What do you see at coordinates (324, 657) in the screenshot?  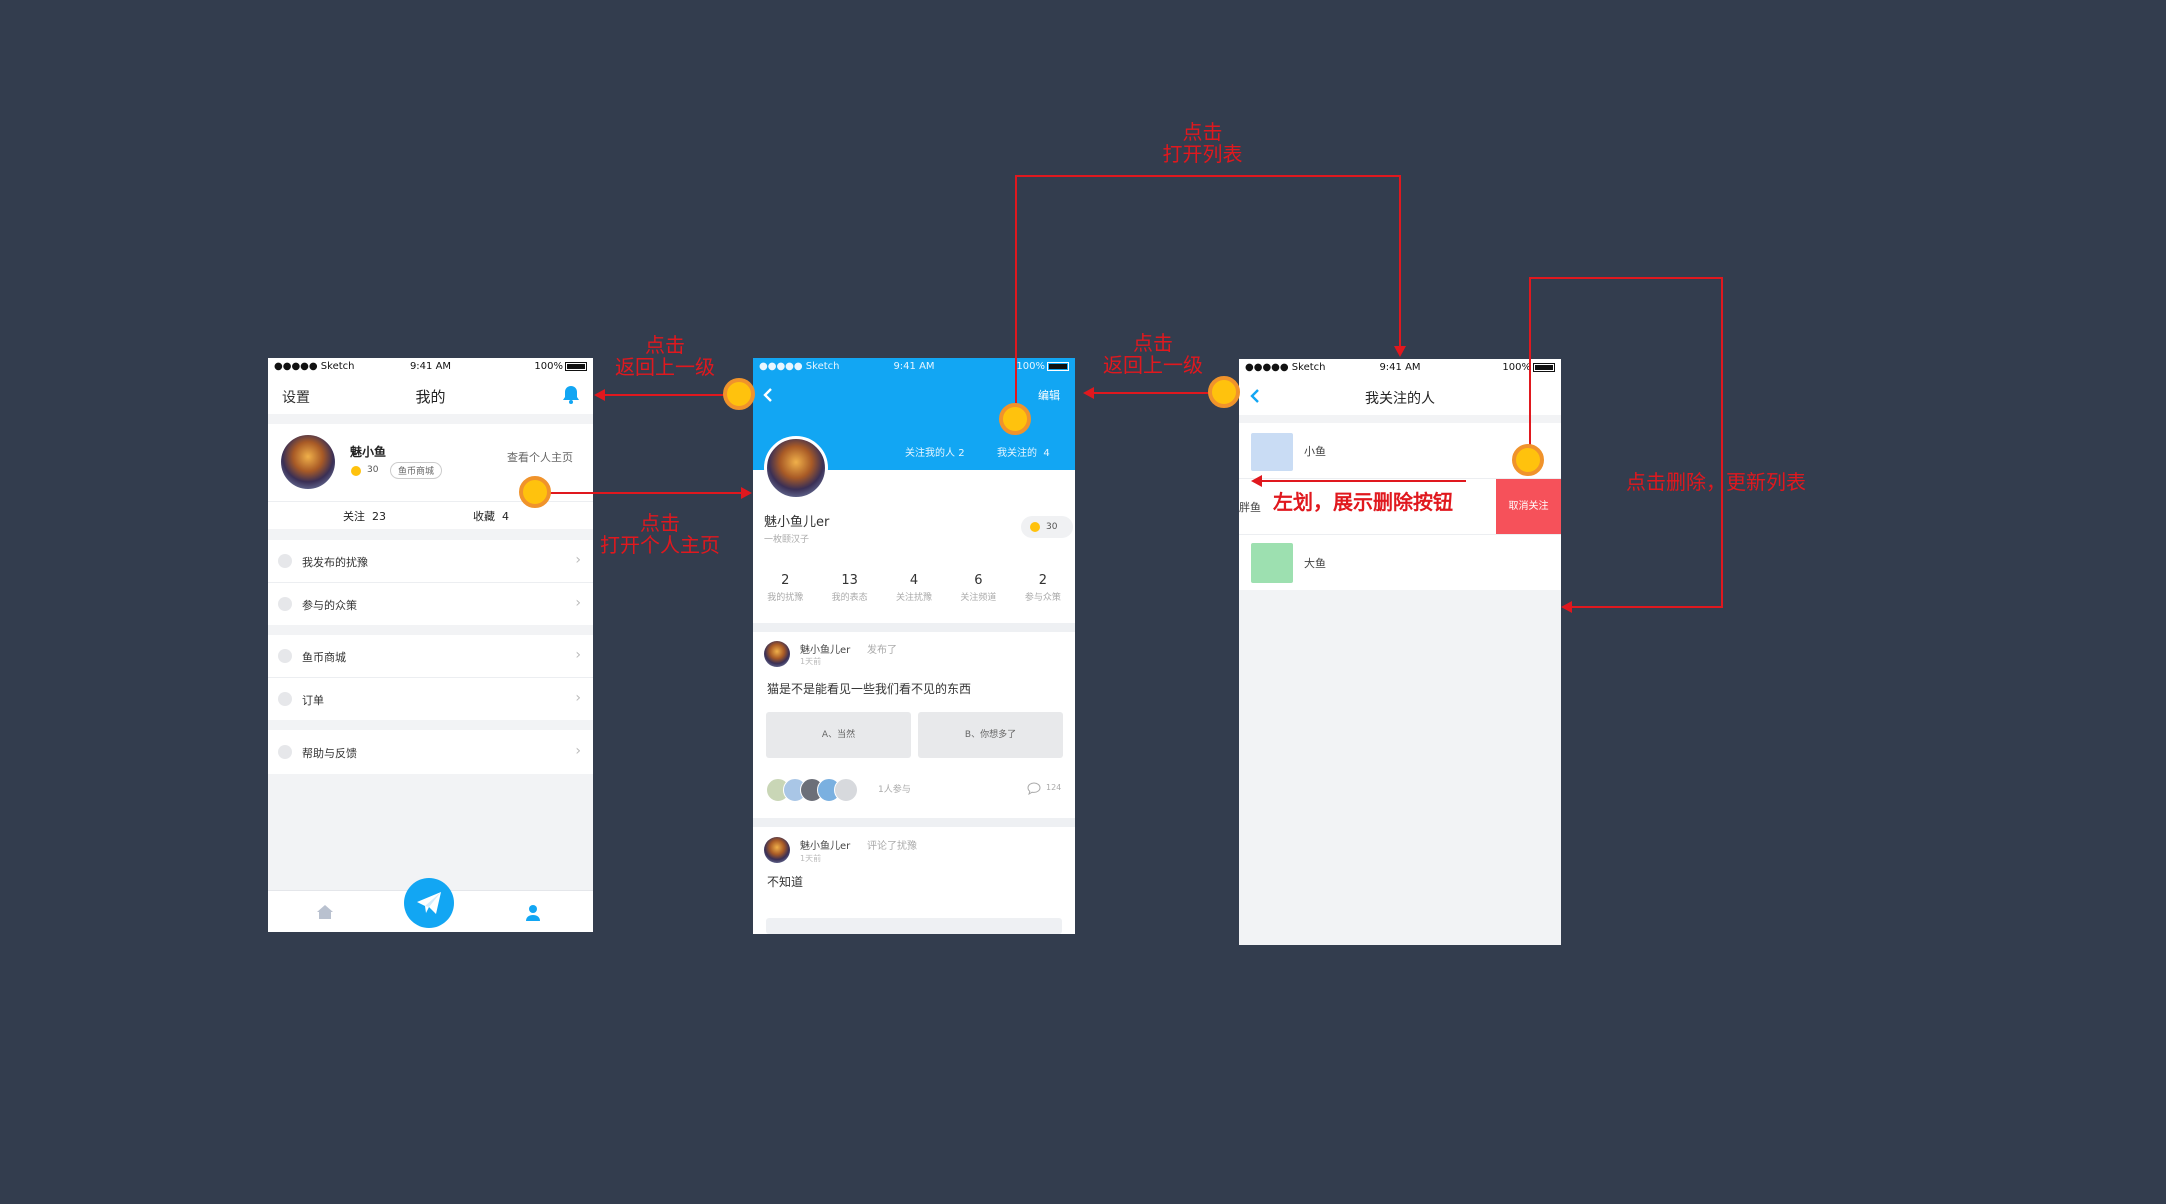 I see `menu-label: 鱼币商城` at bounding box center [324, 657].